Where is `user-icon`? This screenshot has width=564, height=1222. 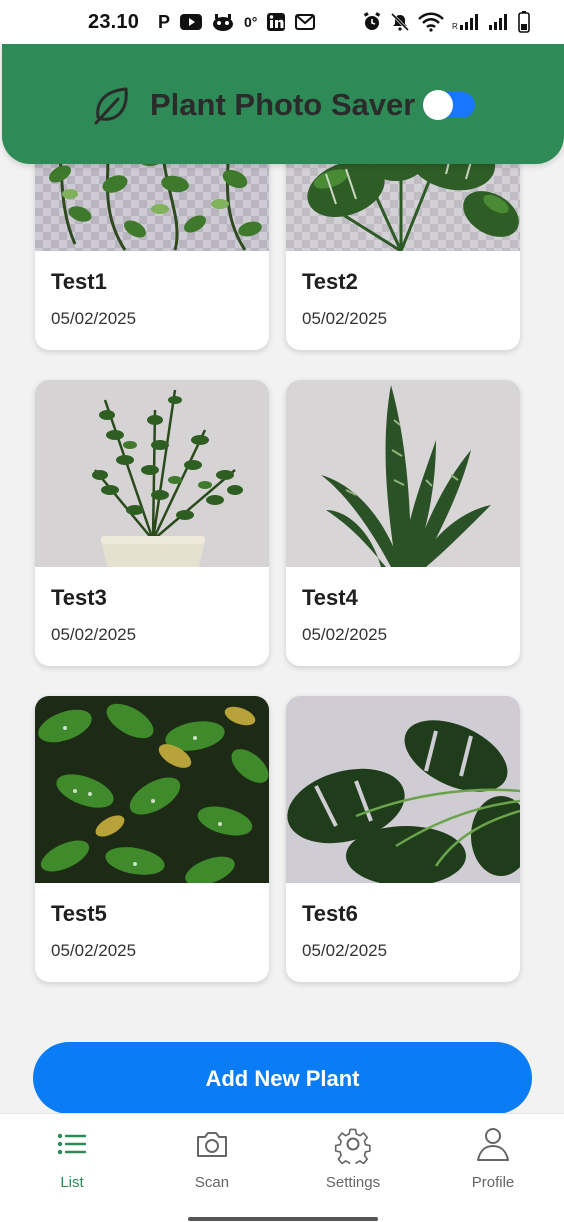
user-icon is located at coordinates (493, 1144).